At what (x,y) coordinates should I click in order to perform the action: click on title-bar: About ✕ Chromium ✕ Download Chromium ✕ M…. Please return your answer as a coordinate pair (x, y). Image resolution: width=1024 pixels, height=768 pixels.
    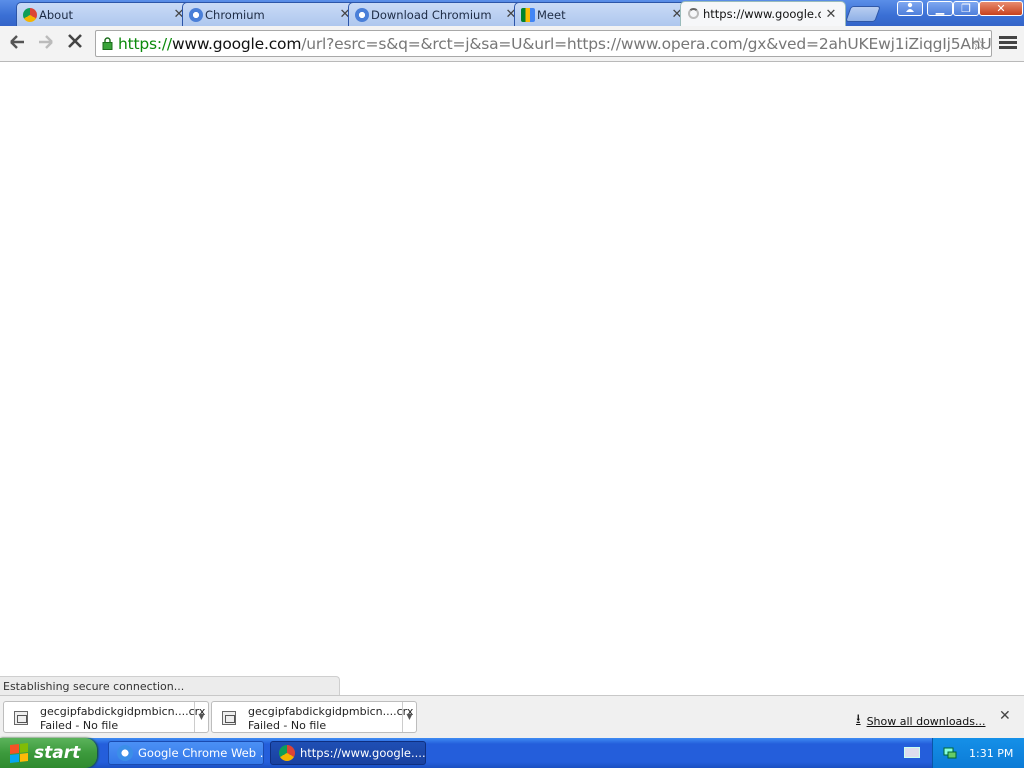
    Looking at the image, I should click on (512, 13).